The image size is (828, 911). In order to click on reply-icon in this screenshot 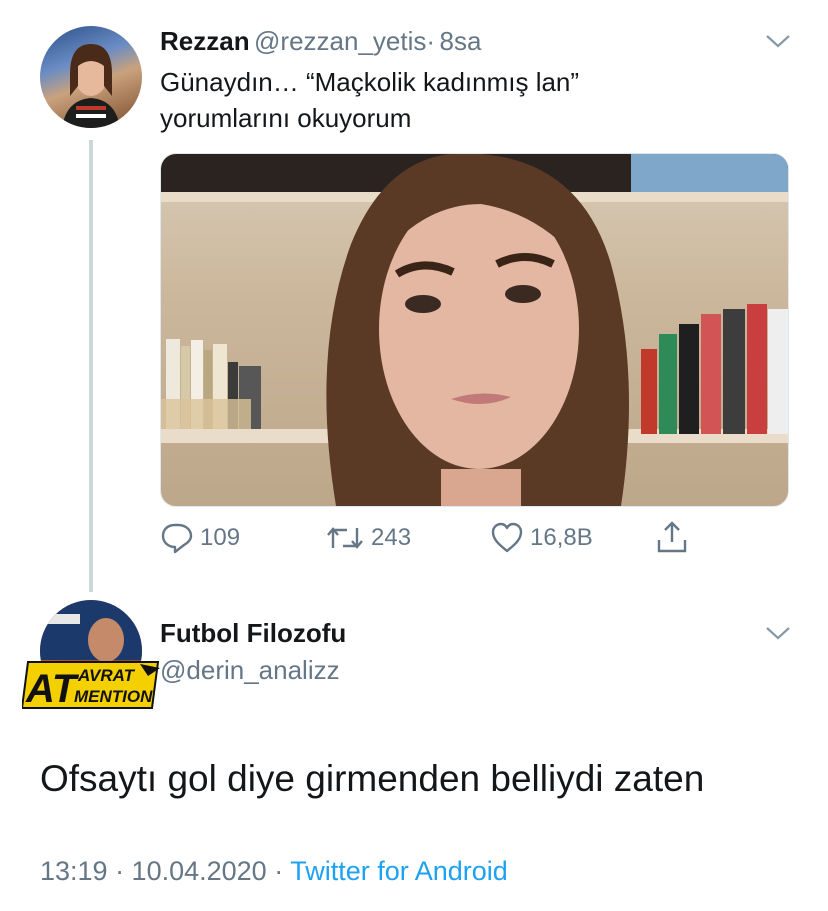, I will do `click(177, 538)`.